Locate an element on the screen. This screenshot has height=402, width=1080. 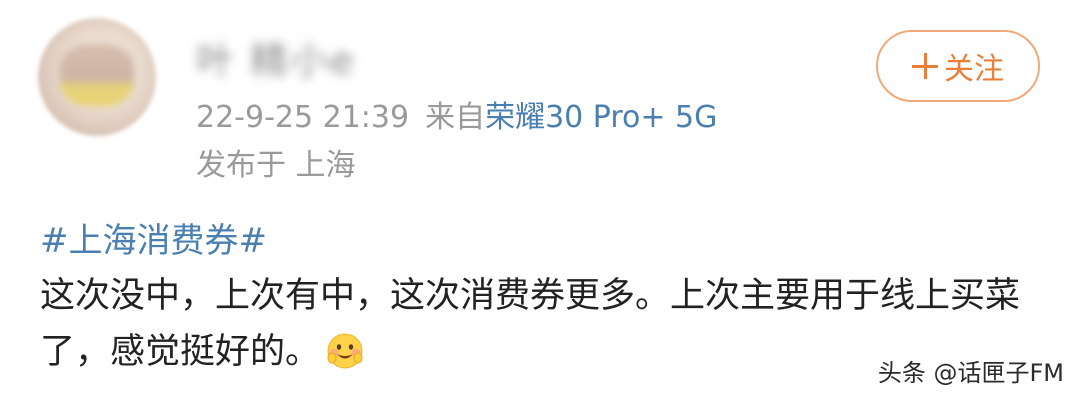
post-timestamp: 22-9-25 21:39 is located at coordinates (303, 117).